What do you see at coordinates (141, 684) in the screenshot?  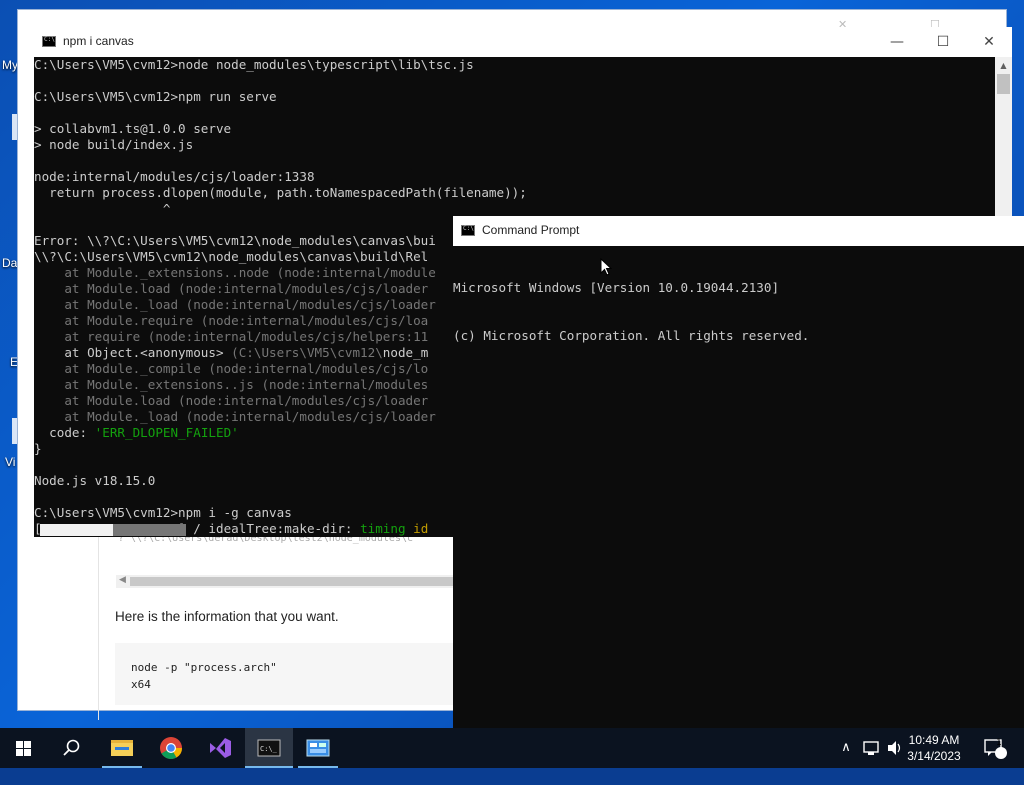 I see `code-line: x64` at bounding box center [141, 684].